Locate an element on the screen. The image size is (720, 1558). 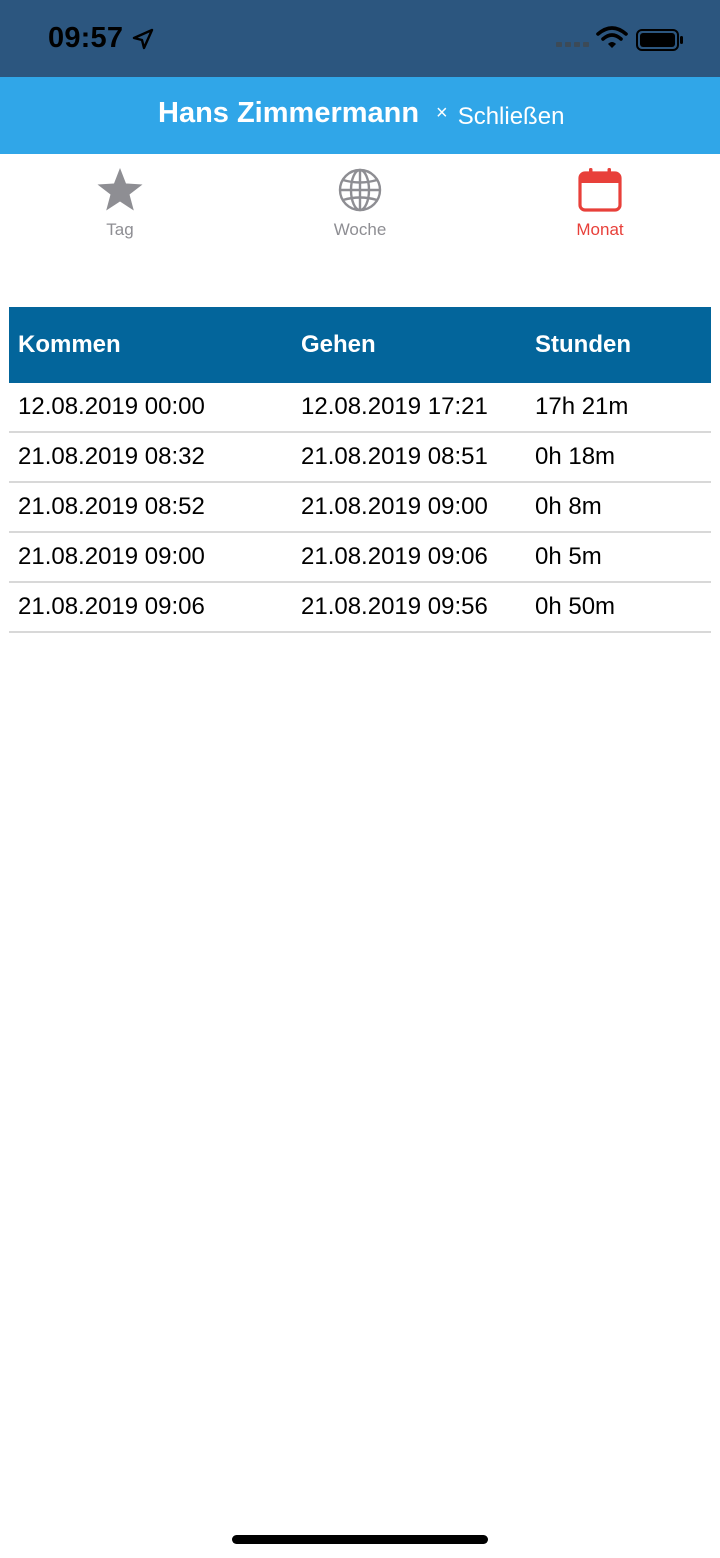
battery-icon is located at coordinates (659, 40).